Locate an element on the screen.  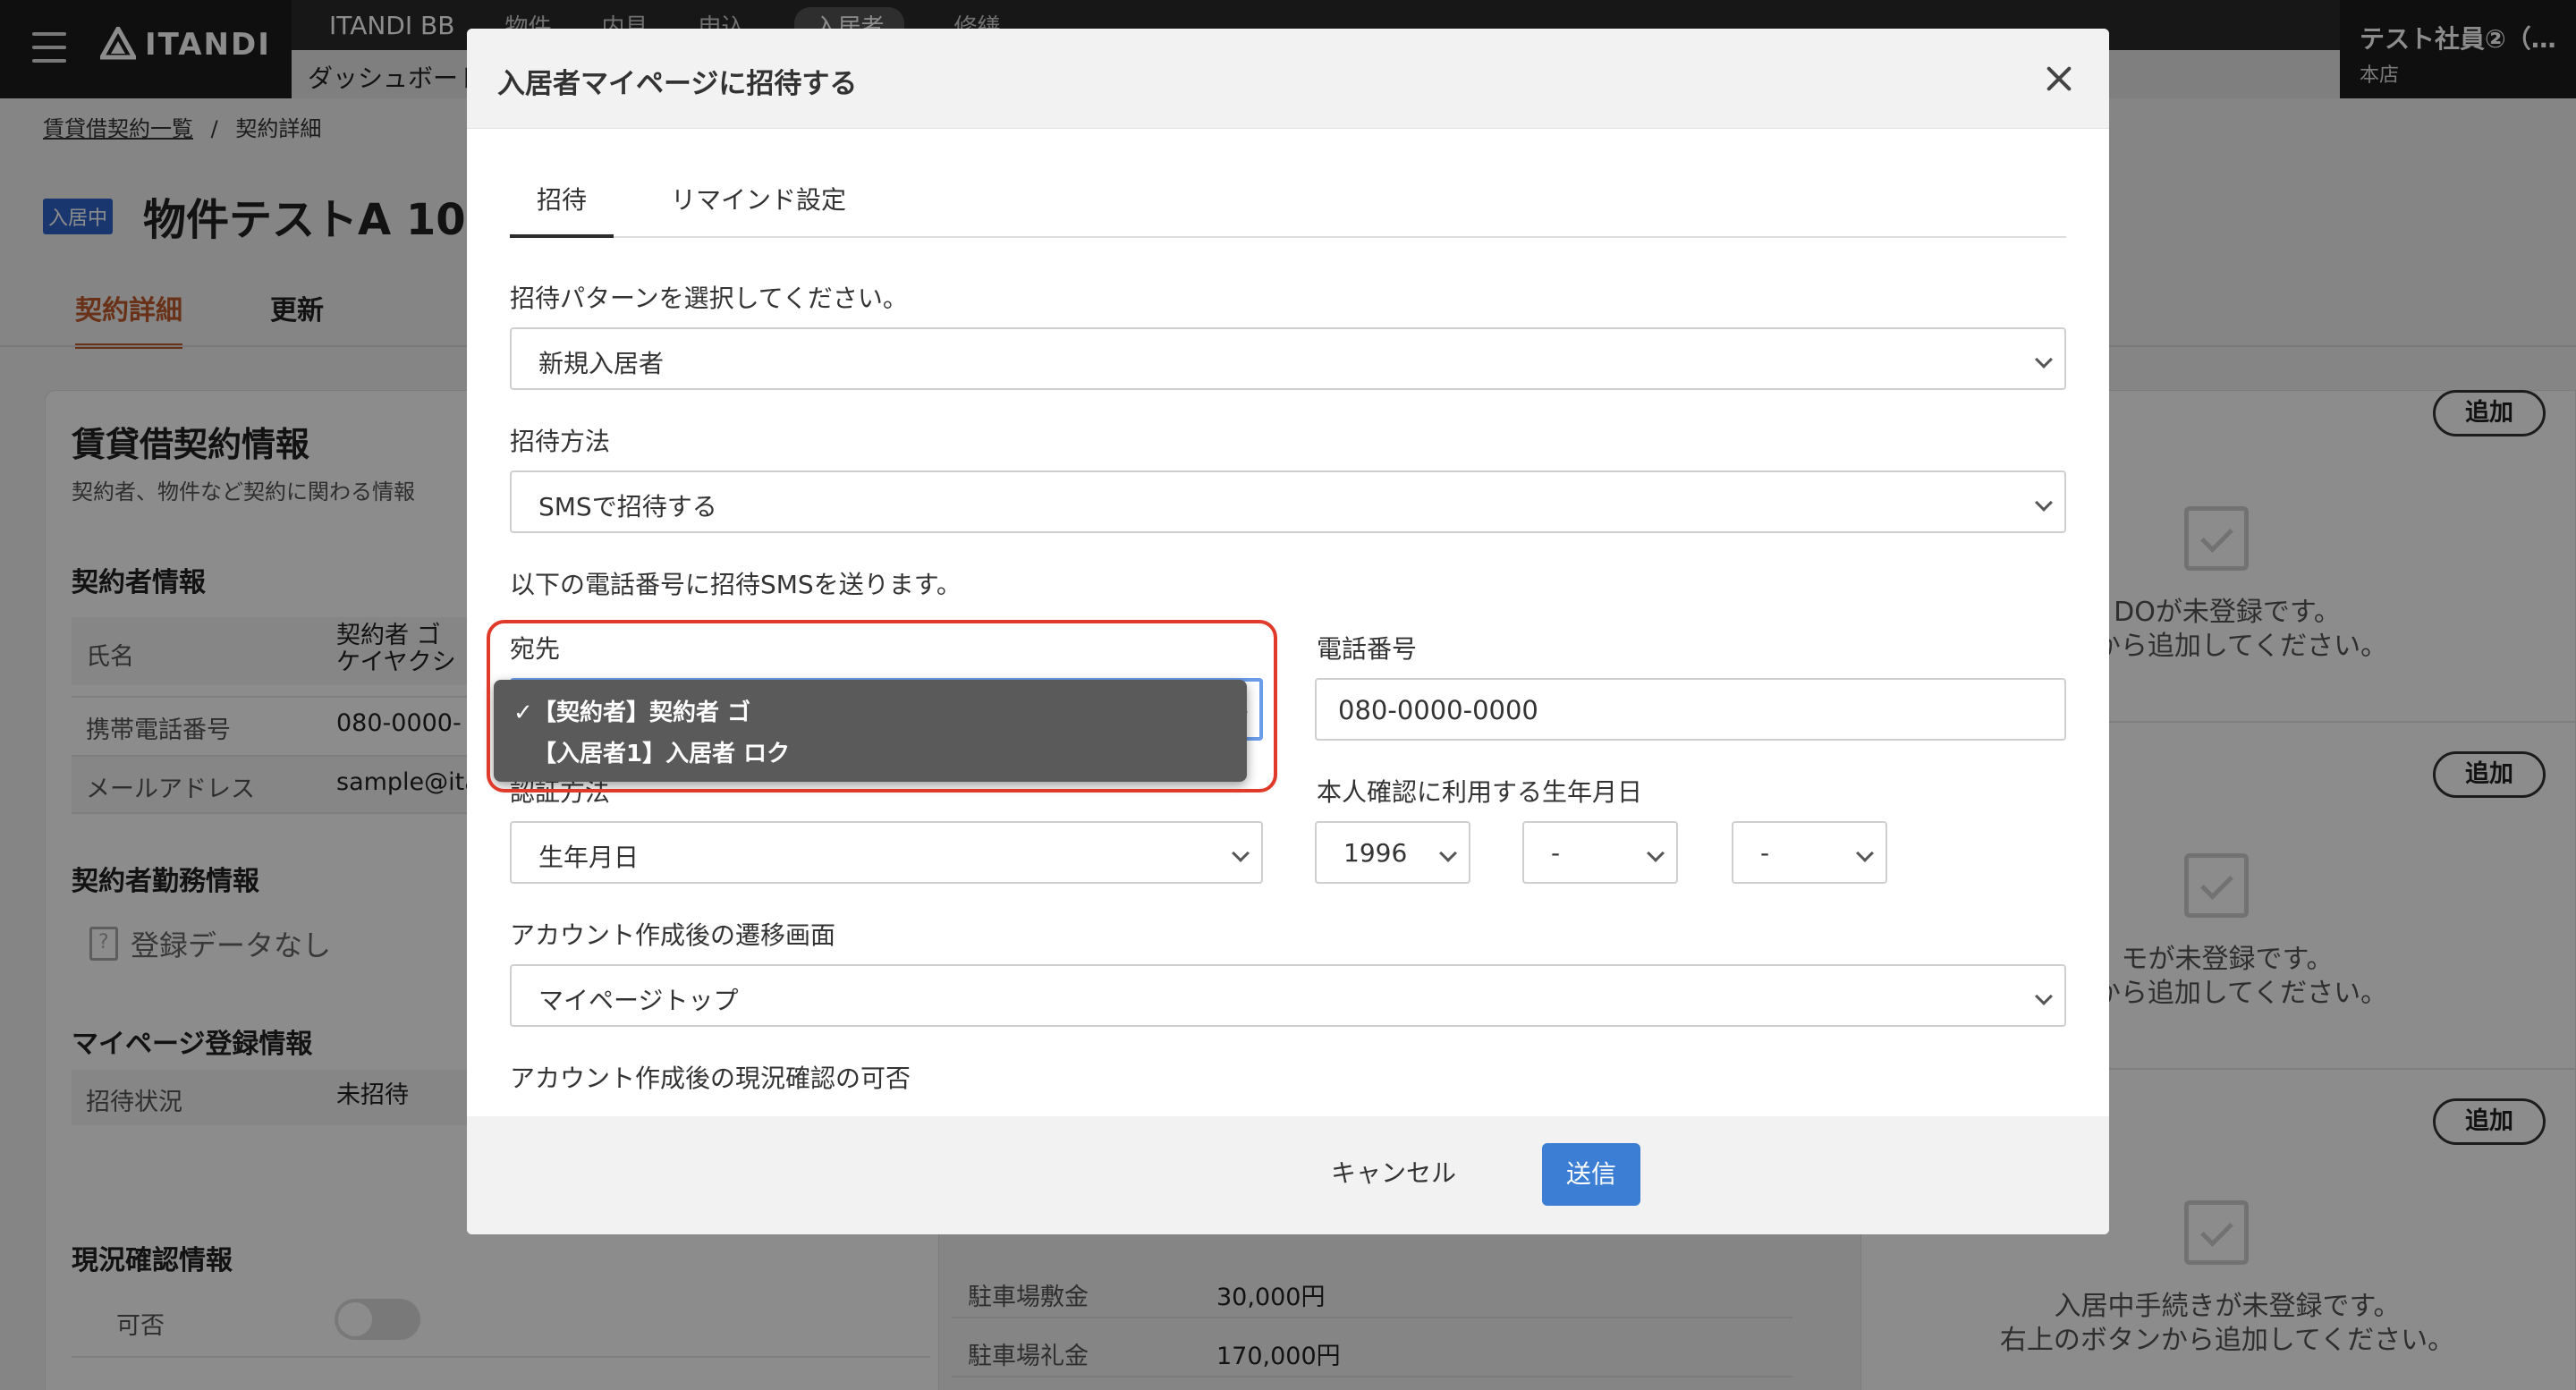
after-screen-select: マイページトップ is located at coordinates (1288, 995).